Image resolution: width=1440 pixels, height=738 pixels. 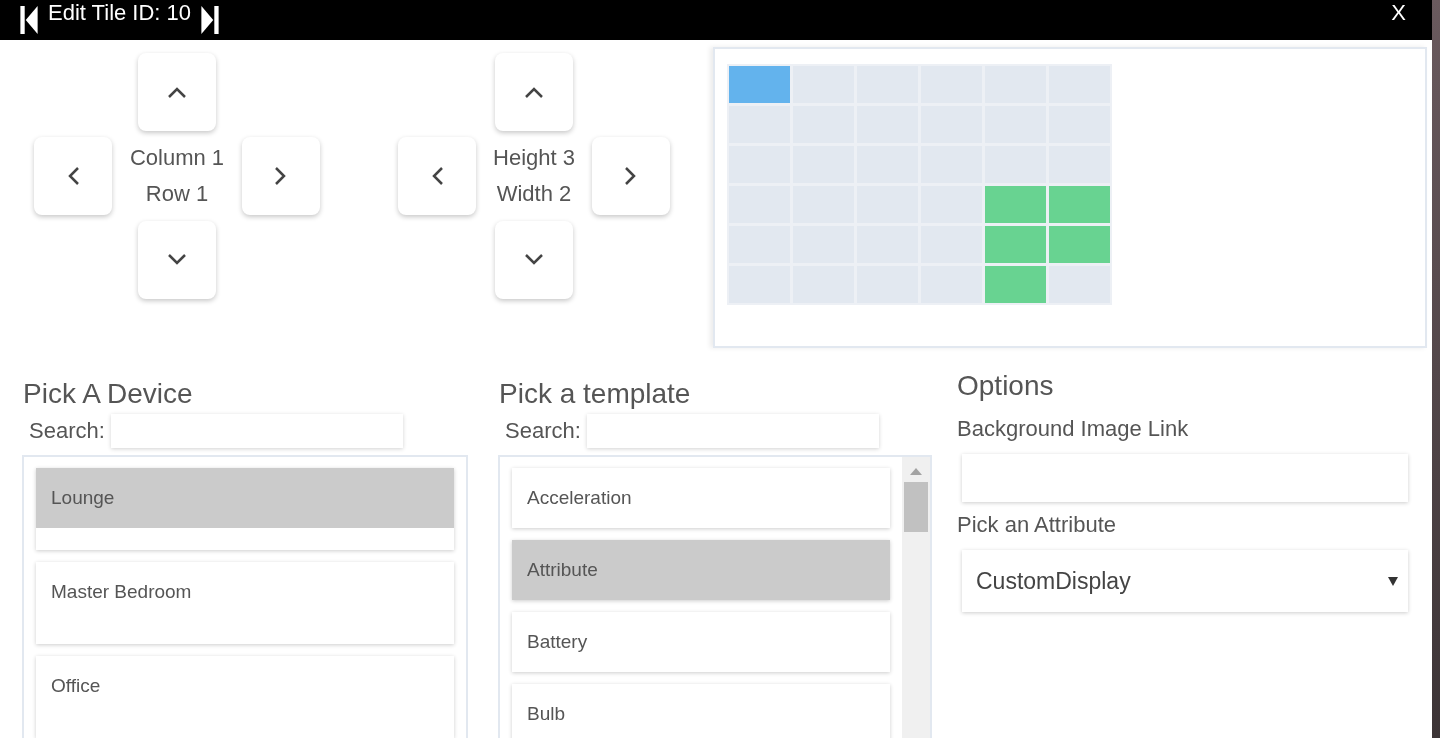 I want to click on previous-icon, so click(x=29, y=20).